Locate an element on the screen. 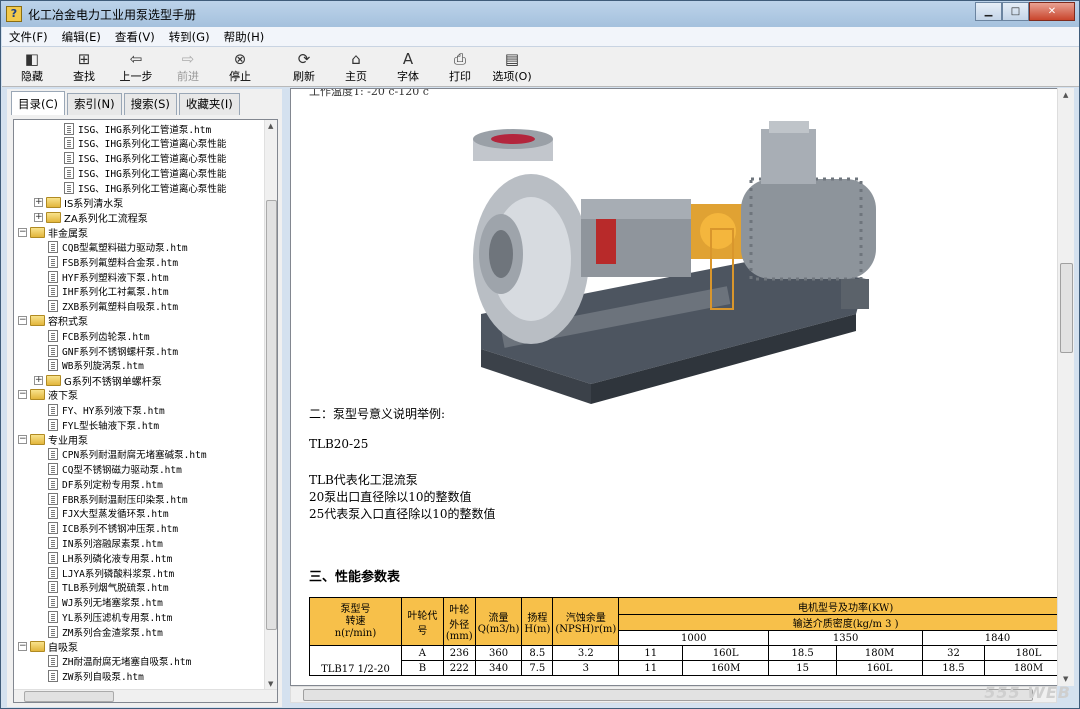 This screenshot has height=709, width=1080. tree-page-item: IN系列溶融尿素泵.htm is located at coordinates (105, 542).